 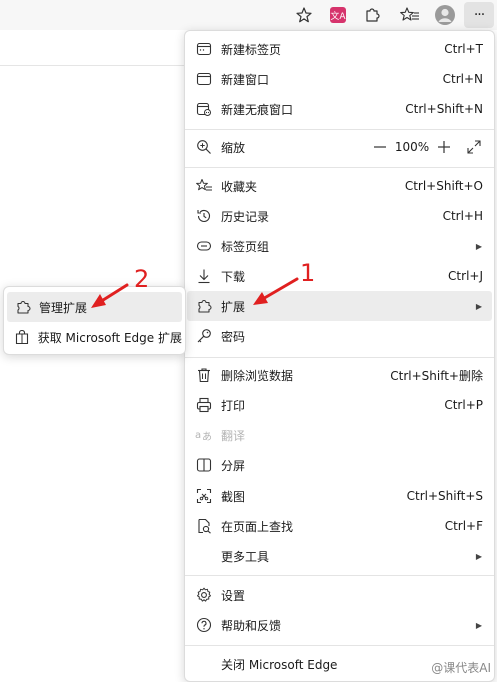 I want to click on extensions-toolbar-button, so click(x=372, y=15).